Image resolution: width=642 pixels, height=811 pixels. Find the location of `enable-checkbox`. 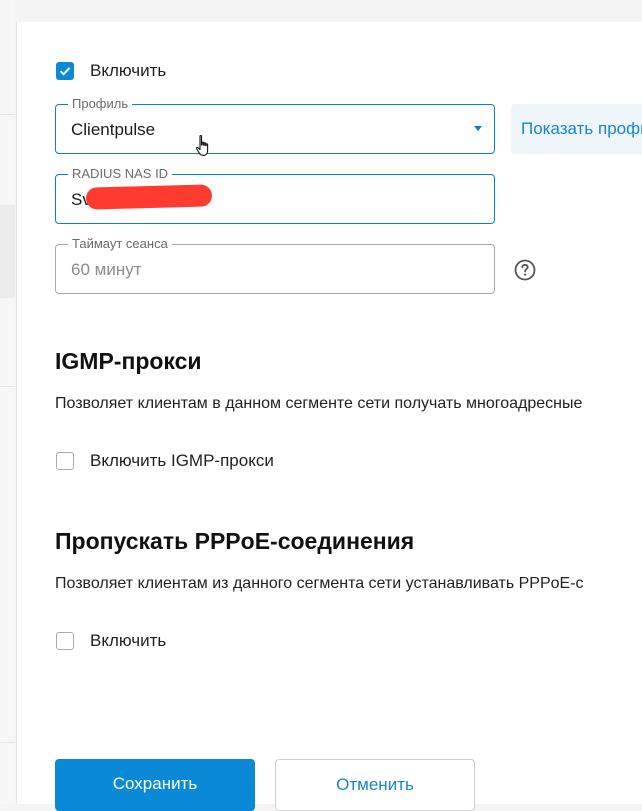

enable-checkbox is located at coordinates (65, 71).